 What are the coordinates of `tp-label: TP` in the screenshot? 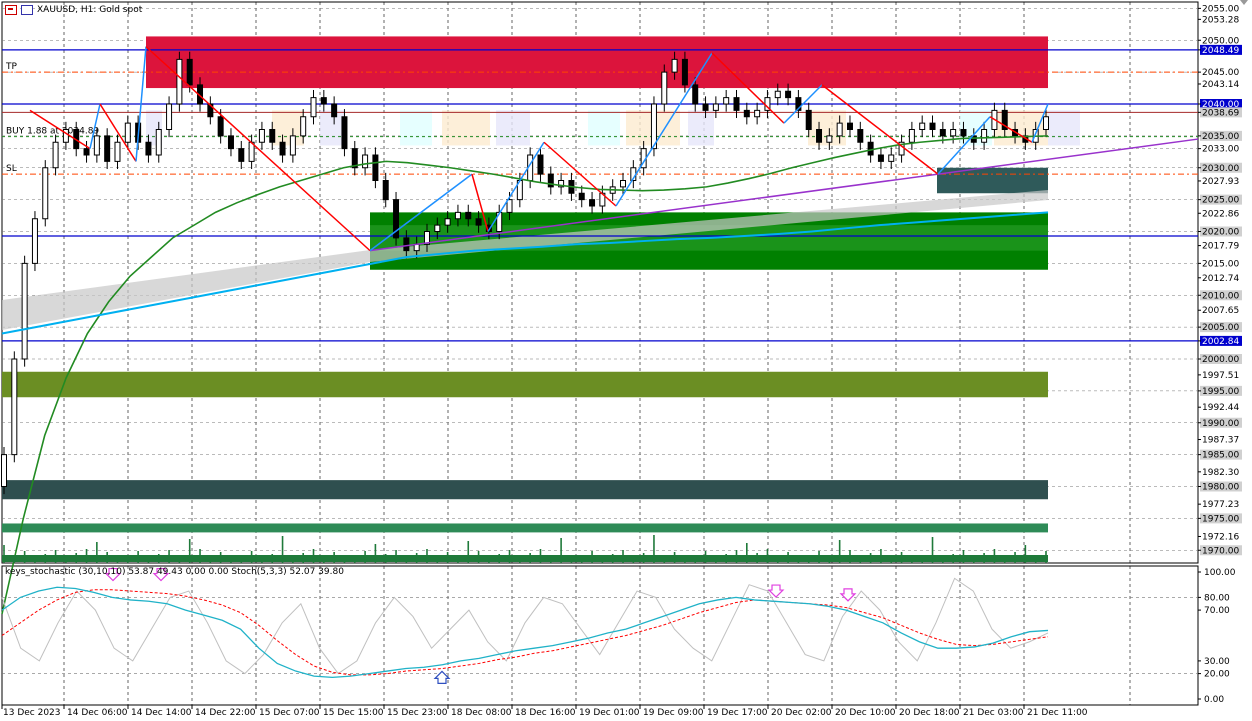 It's located at (11, 67).